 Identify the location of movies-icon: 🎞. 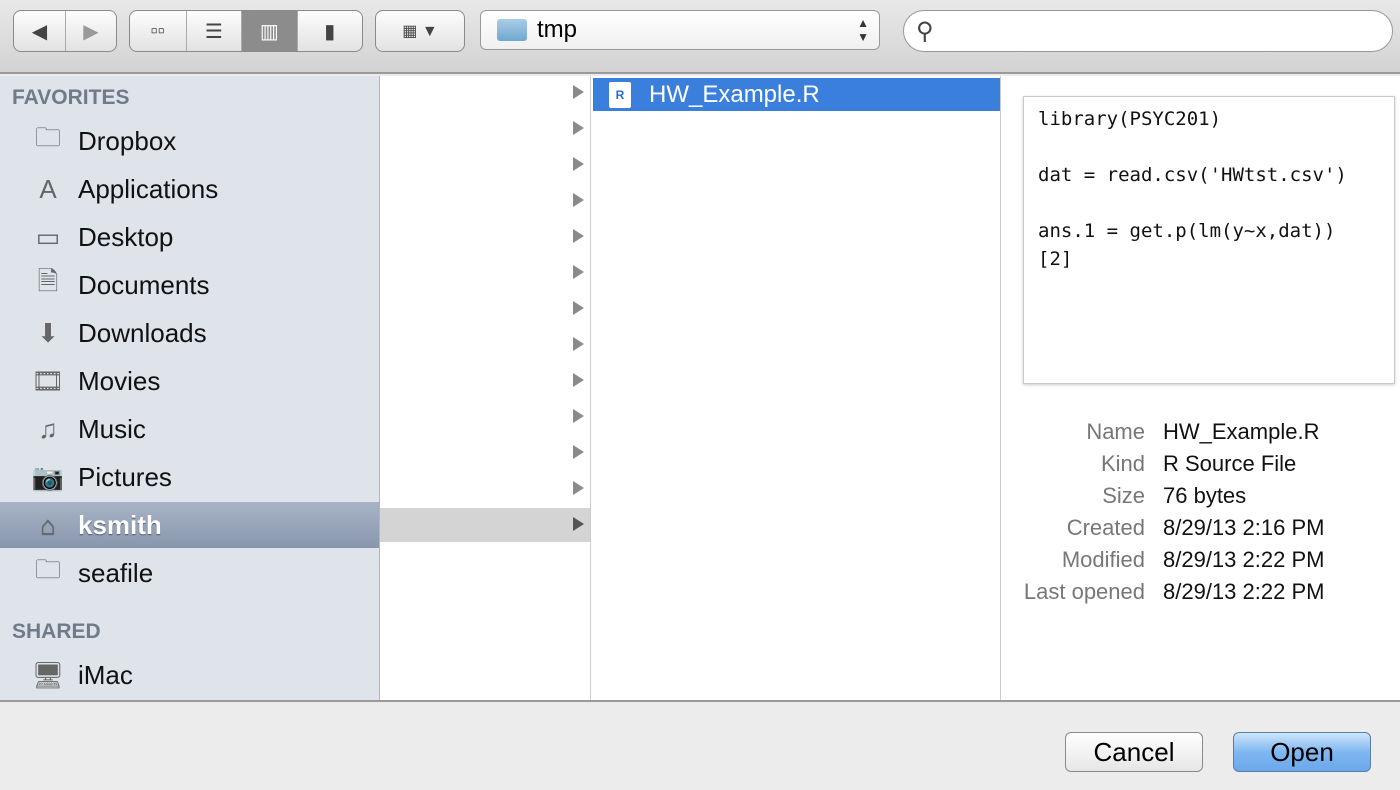
(48, 380).